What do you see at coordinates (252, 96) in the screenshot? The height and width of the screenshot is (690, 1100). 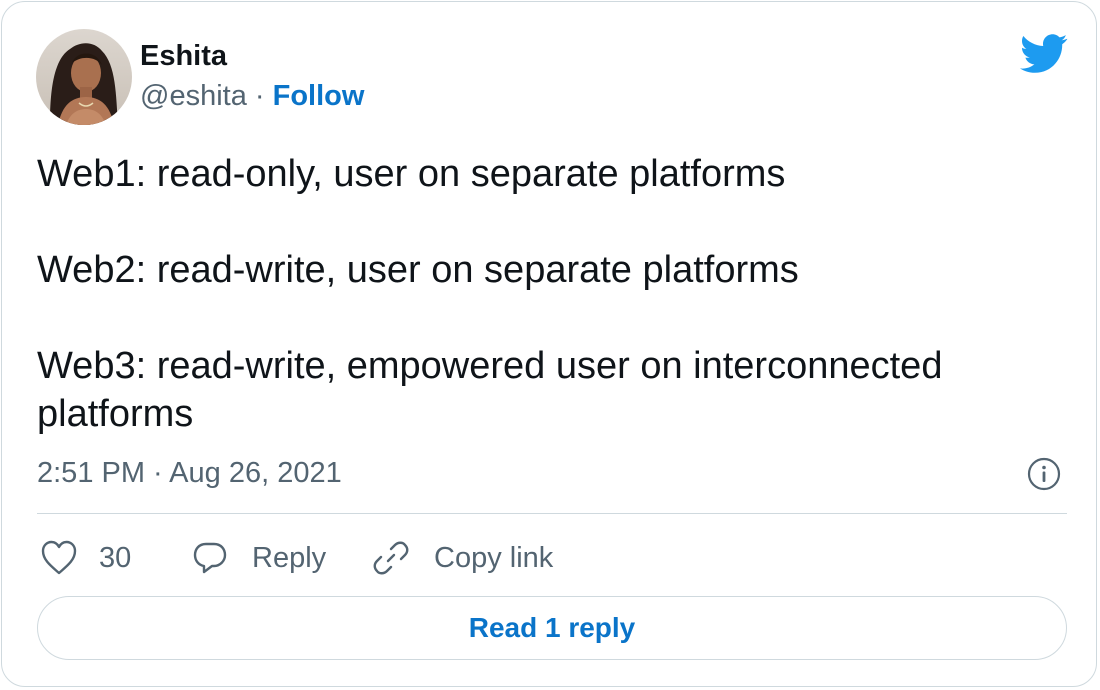 I see `author-handle-row: @eshita · Follow` at bounding box center [252, 96].